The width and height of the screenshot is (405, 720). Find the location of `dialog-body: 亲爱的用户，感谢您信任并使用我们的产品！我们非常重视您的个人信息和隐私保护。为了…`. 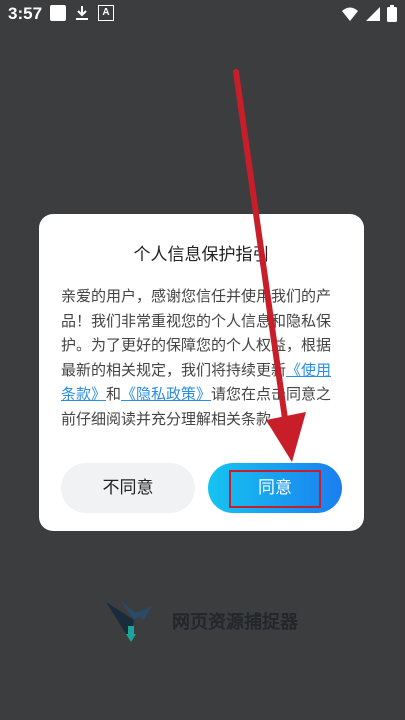

dialog-body: 亲爱的用户，感谢您信任并使用我们的产品！我们非常重视您的个人信息和隐私保护。为了… is located at coordinates (203, 357).